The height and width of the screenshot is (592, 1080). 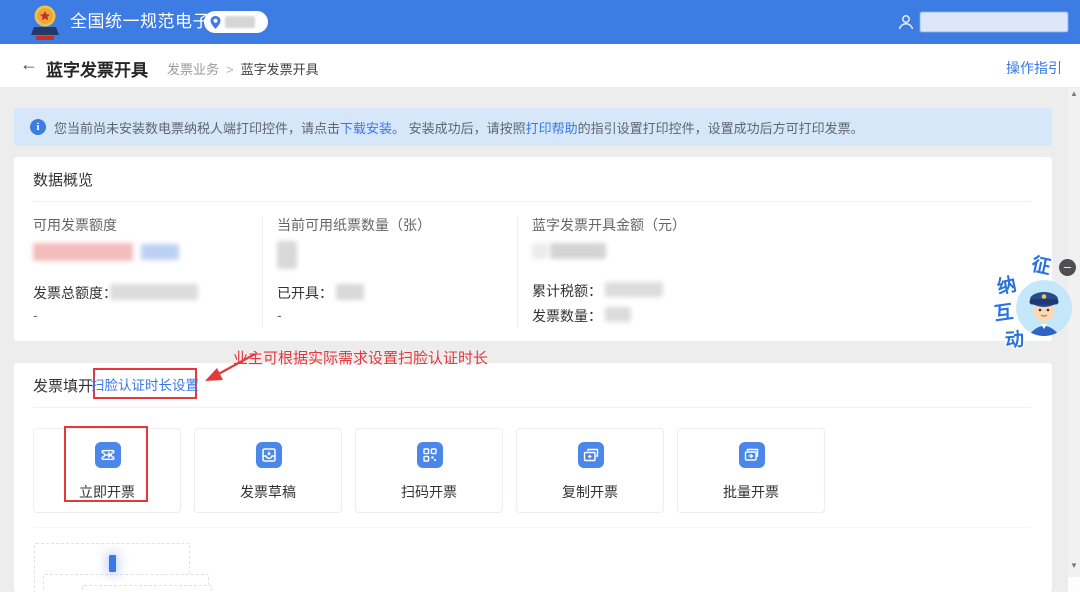 What do you see at coordinates (751, 492) in the screenshot?
I see `card-label: 批量开票` at bounding box center [751, 492].